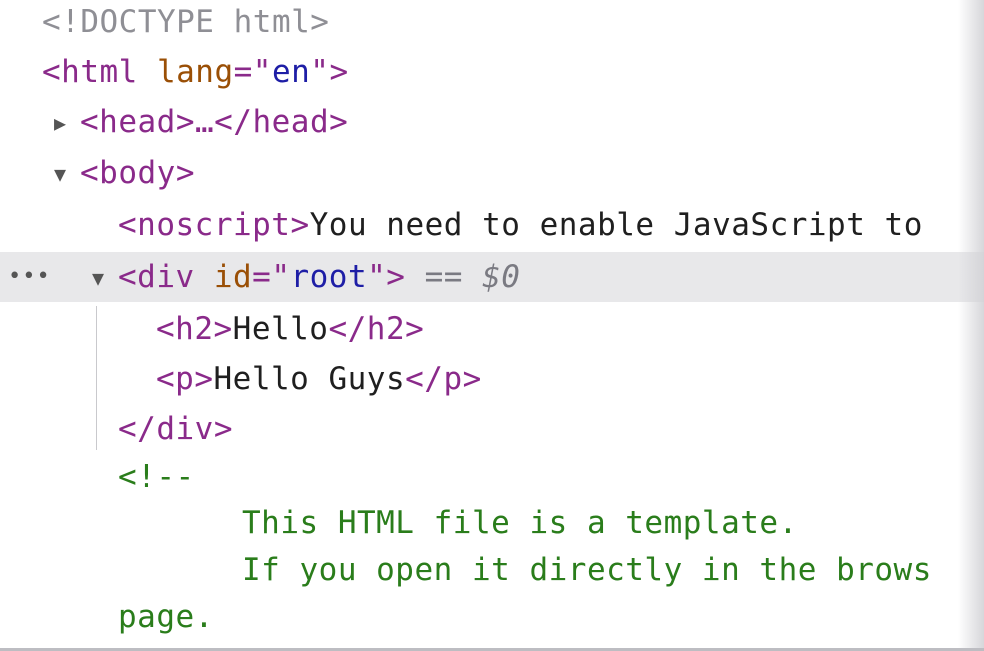  Describe the element at coordinates (99, 72) in the screenshot. I see `html-tag-open: <html` at that location.